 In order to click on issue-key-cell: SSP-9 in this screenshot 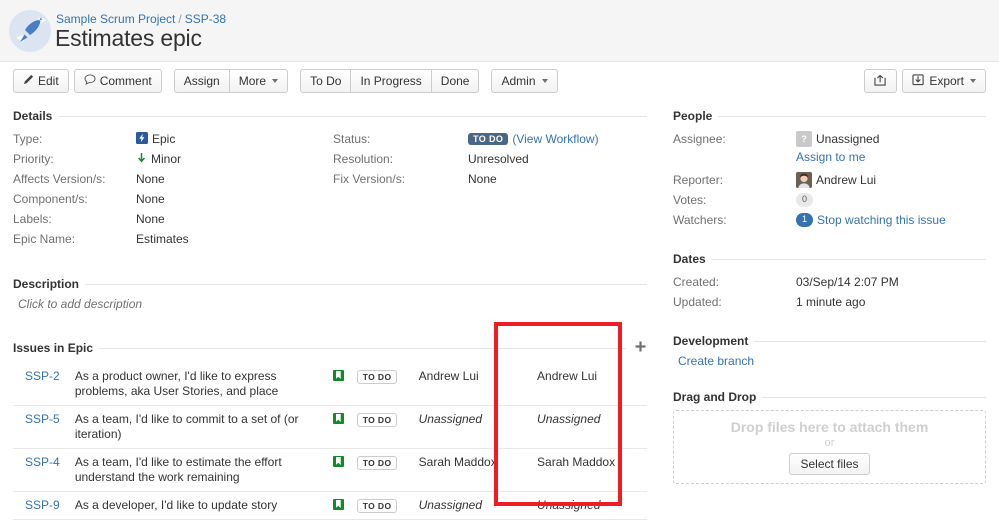, I will do `click(42, 506)`.